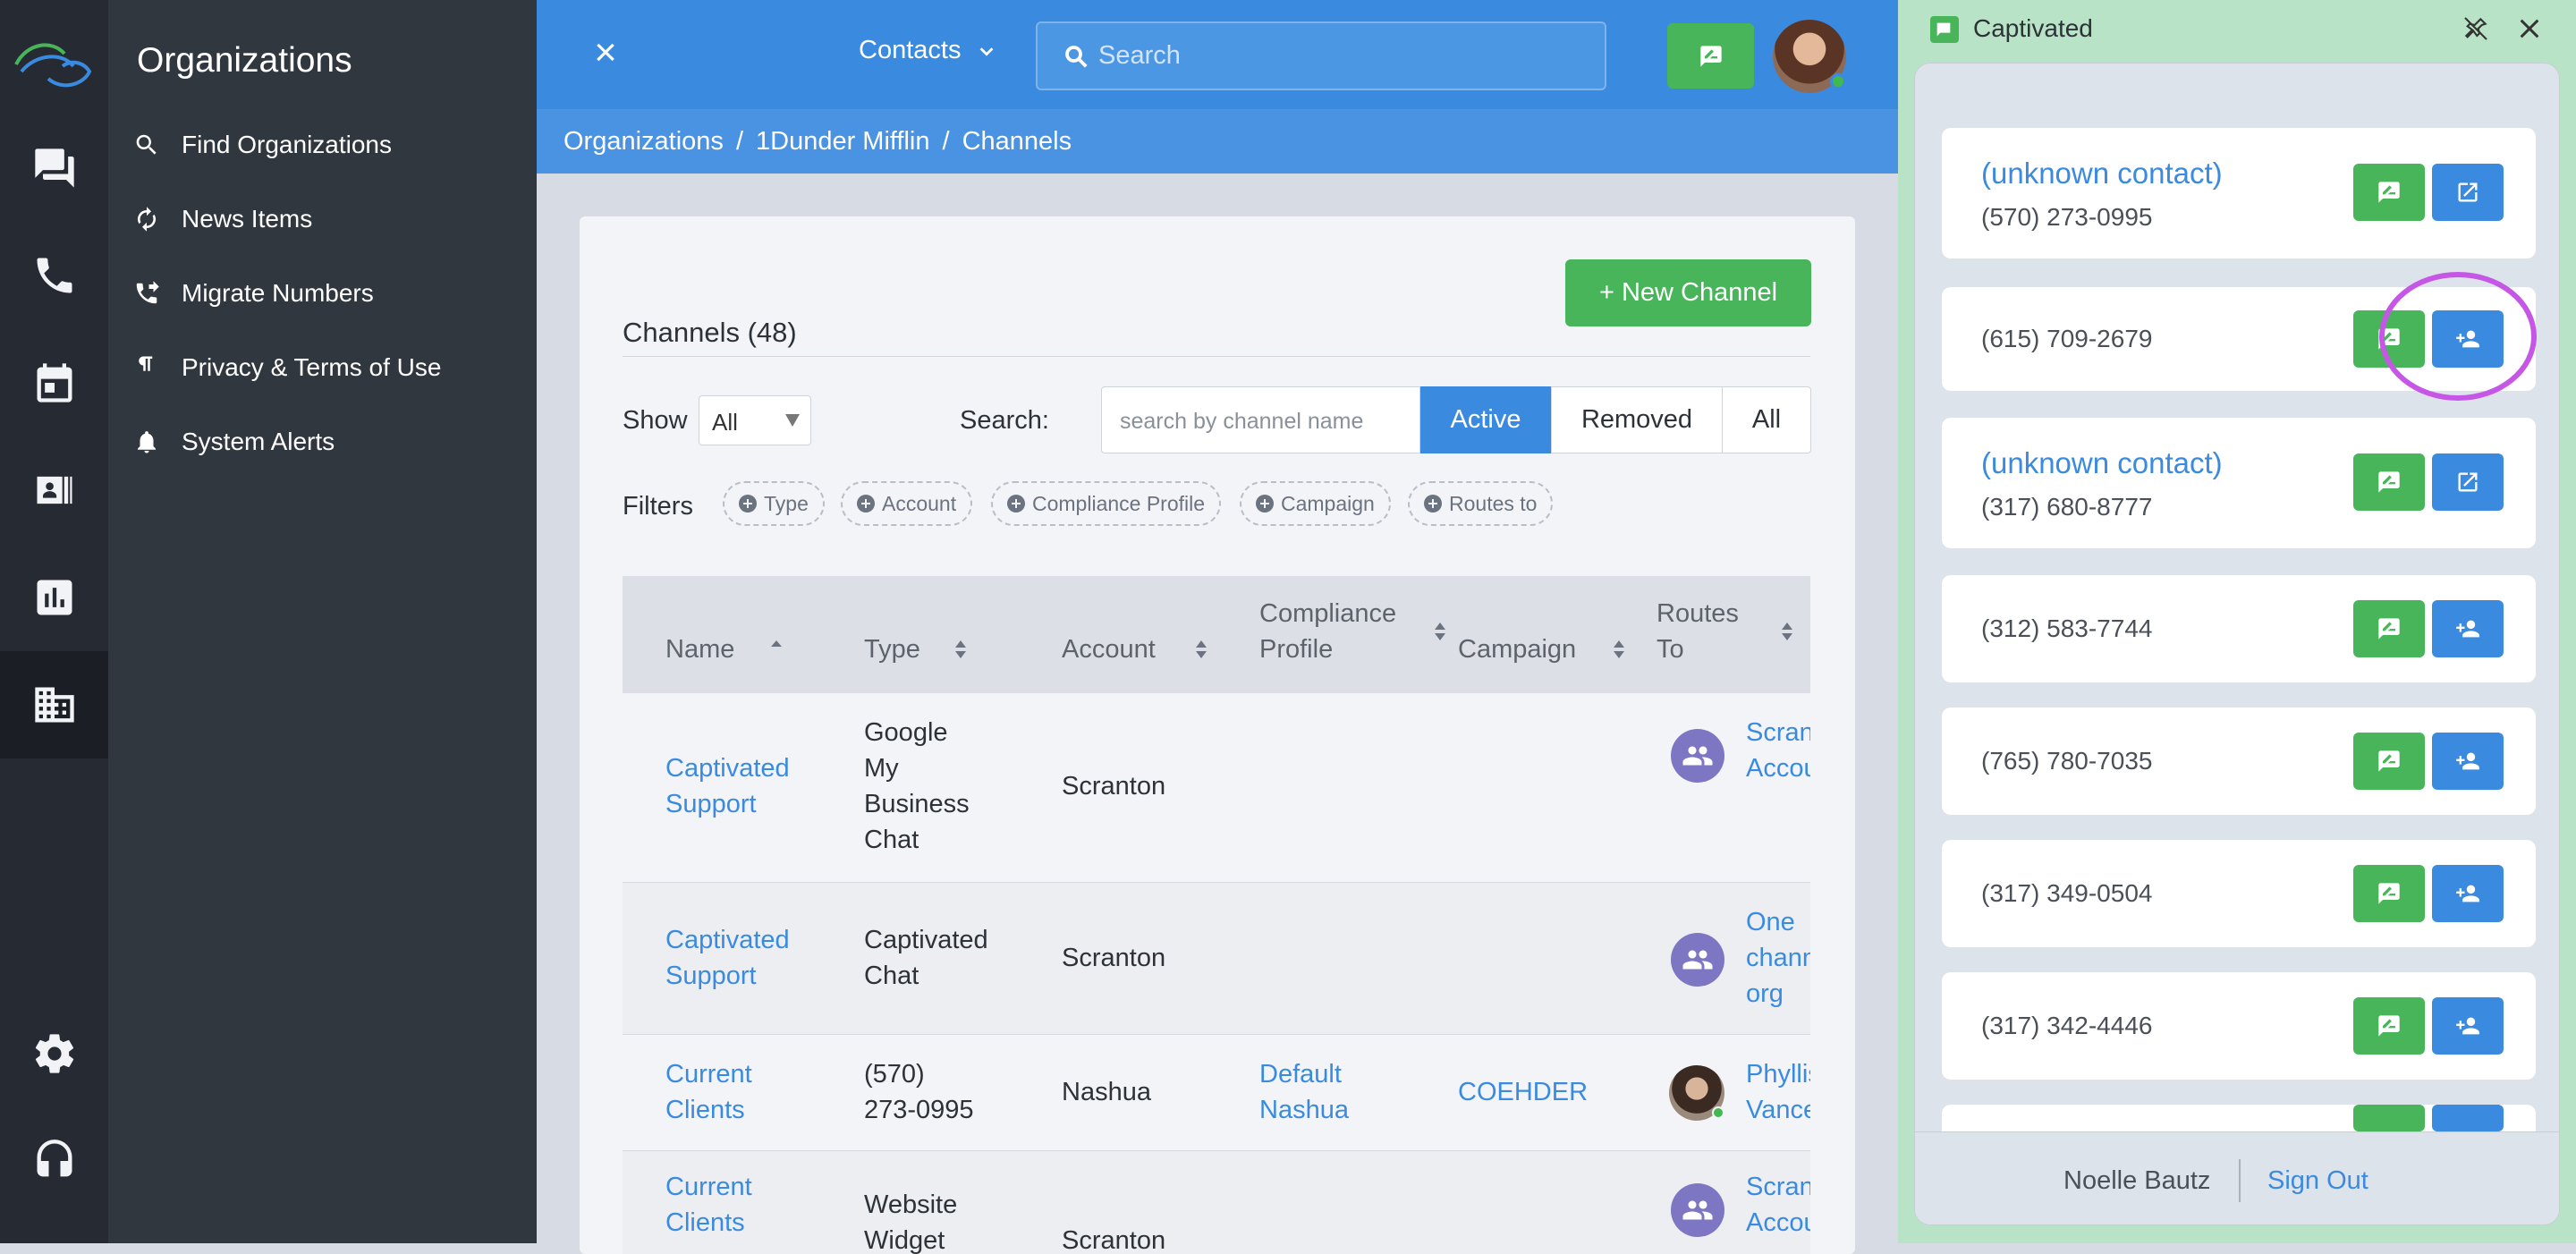 This screenshot has width=2576, height=1254. Describe the element at coordinates (1134, 649) in the screenshot. I see `column-header-account: Account` at that location.